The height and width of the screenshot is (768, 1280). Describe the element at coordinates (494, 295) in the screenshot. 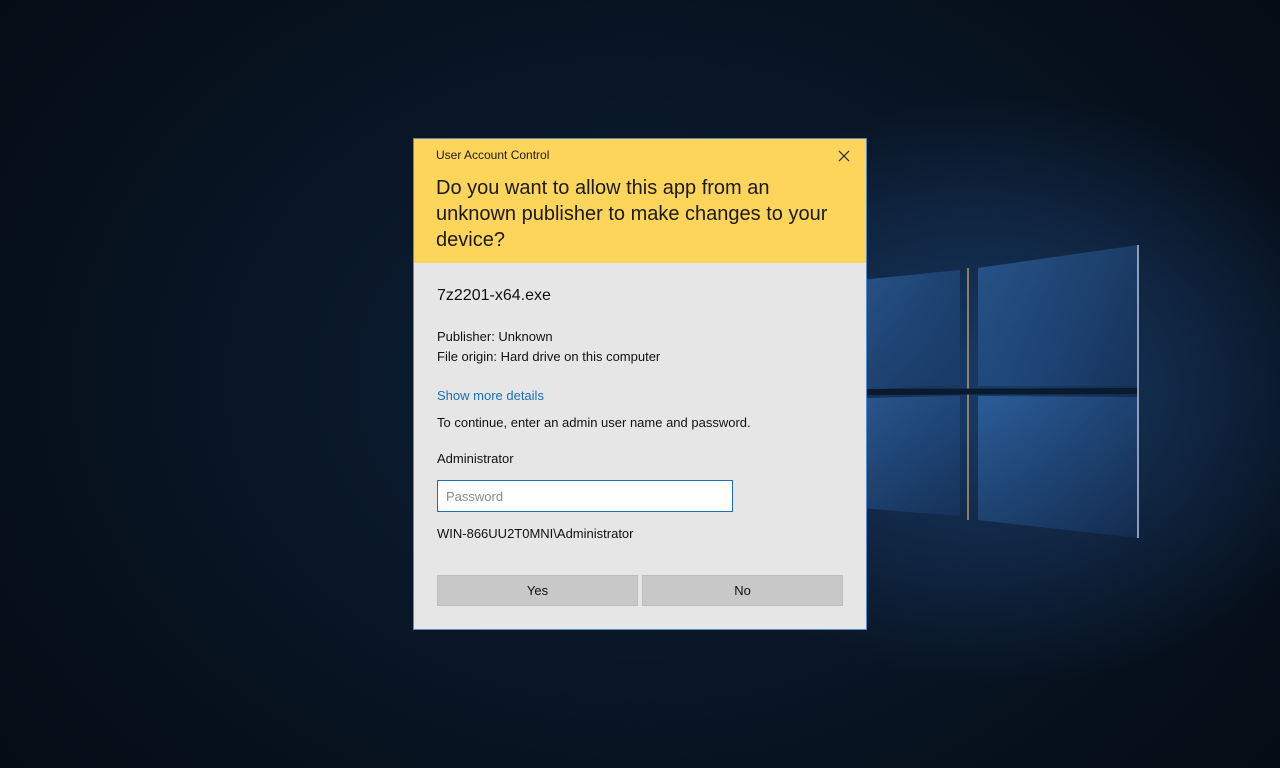

I see `app-name: 7z2201-x64.exe` at that location.